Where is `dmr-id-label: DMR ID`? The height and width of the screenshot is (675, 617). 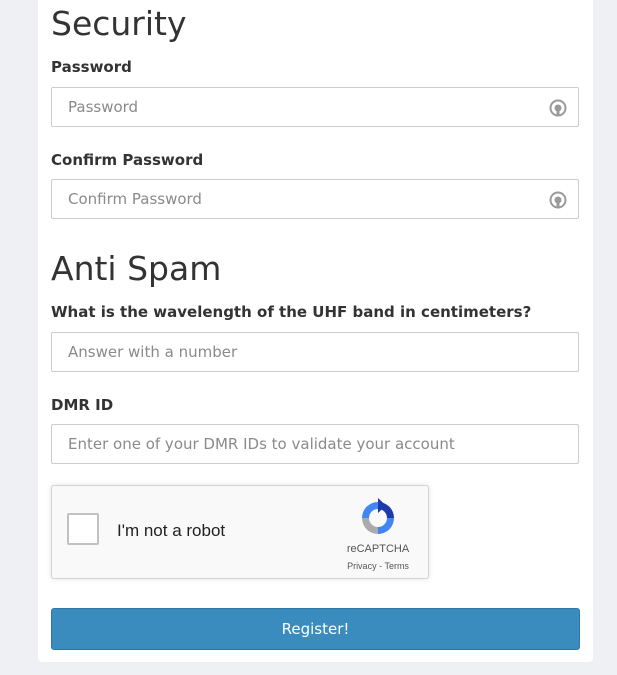 dmr-id-label: DMR ID is located at coordinates (82, 405).